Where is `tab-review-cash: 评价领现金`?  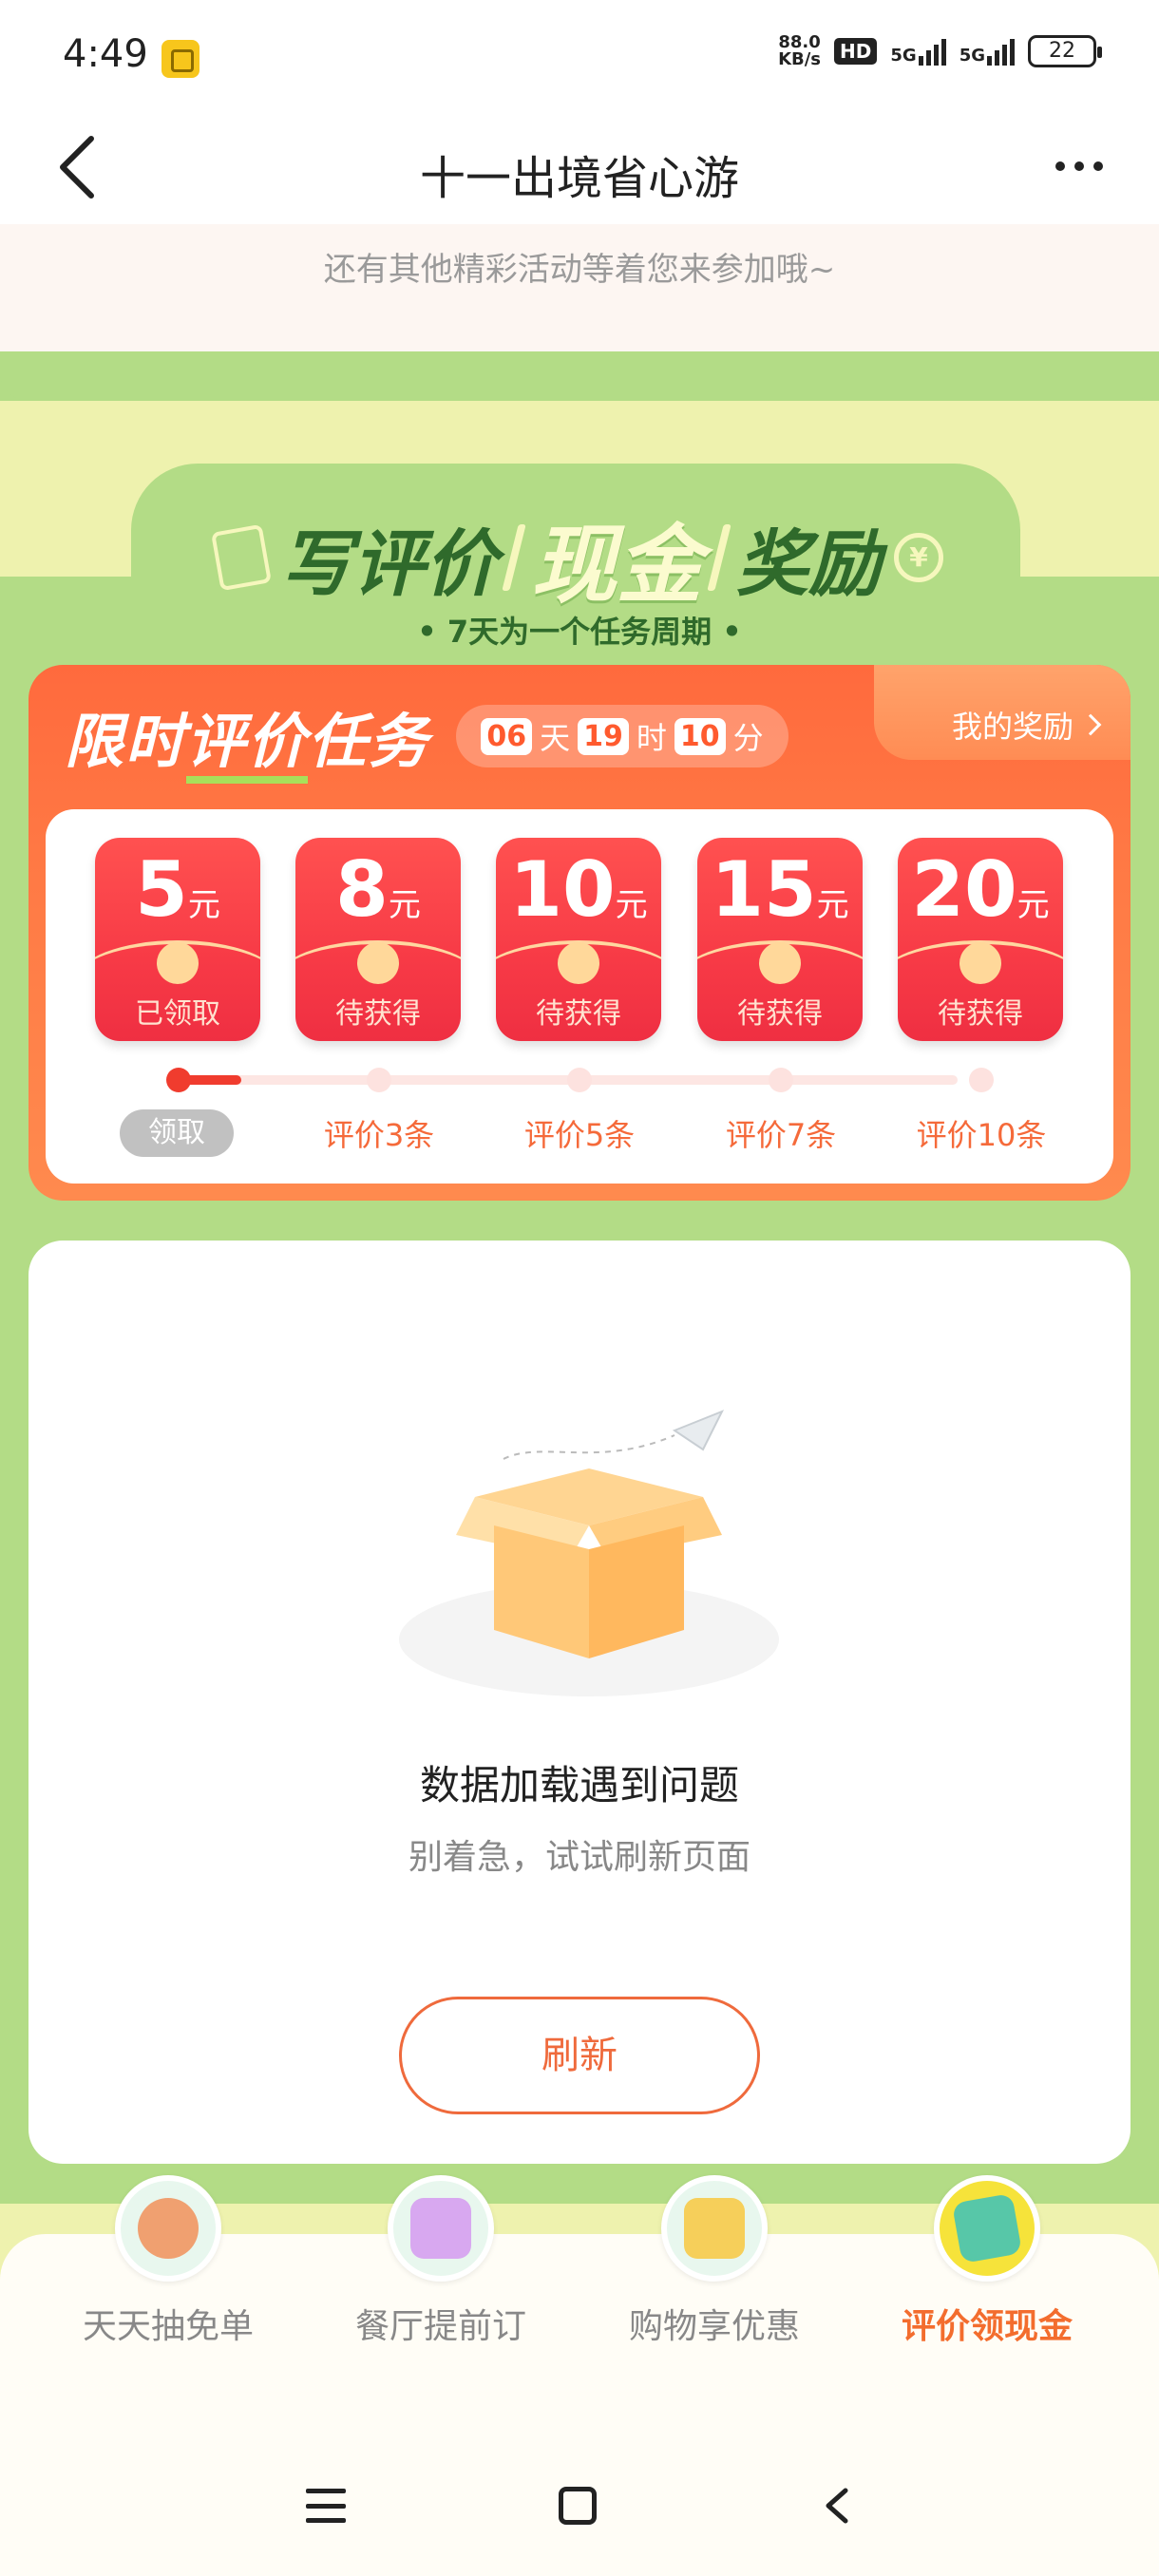
tab-review-cash: 评价领现金 is located at coordinates (987, 2261).